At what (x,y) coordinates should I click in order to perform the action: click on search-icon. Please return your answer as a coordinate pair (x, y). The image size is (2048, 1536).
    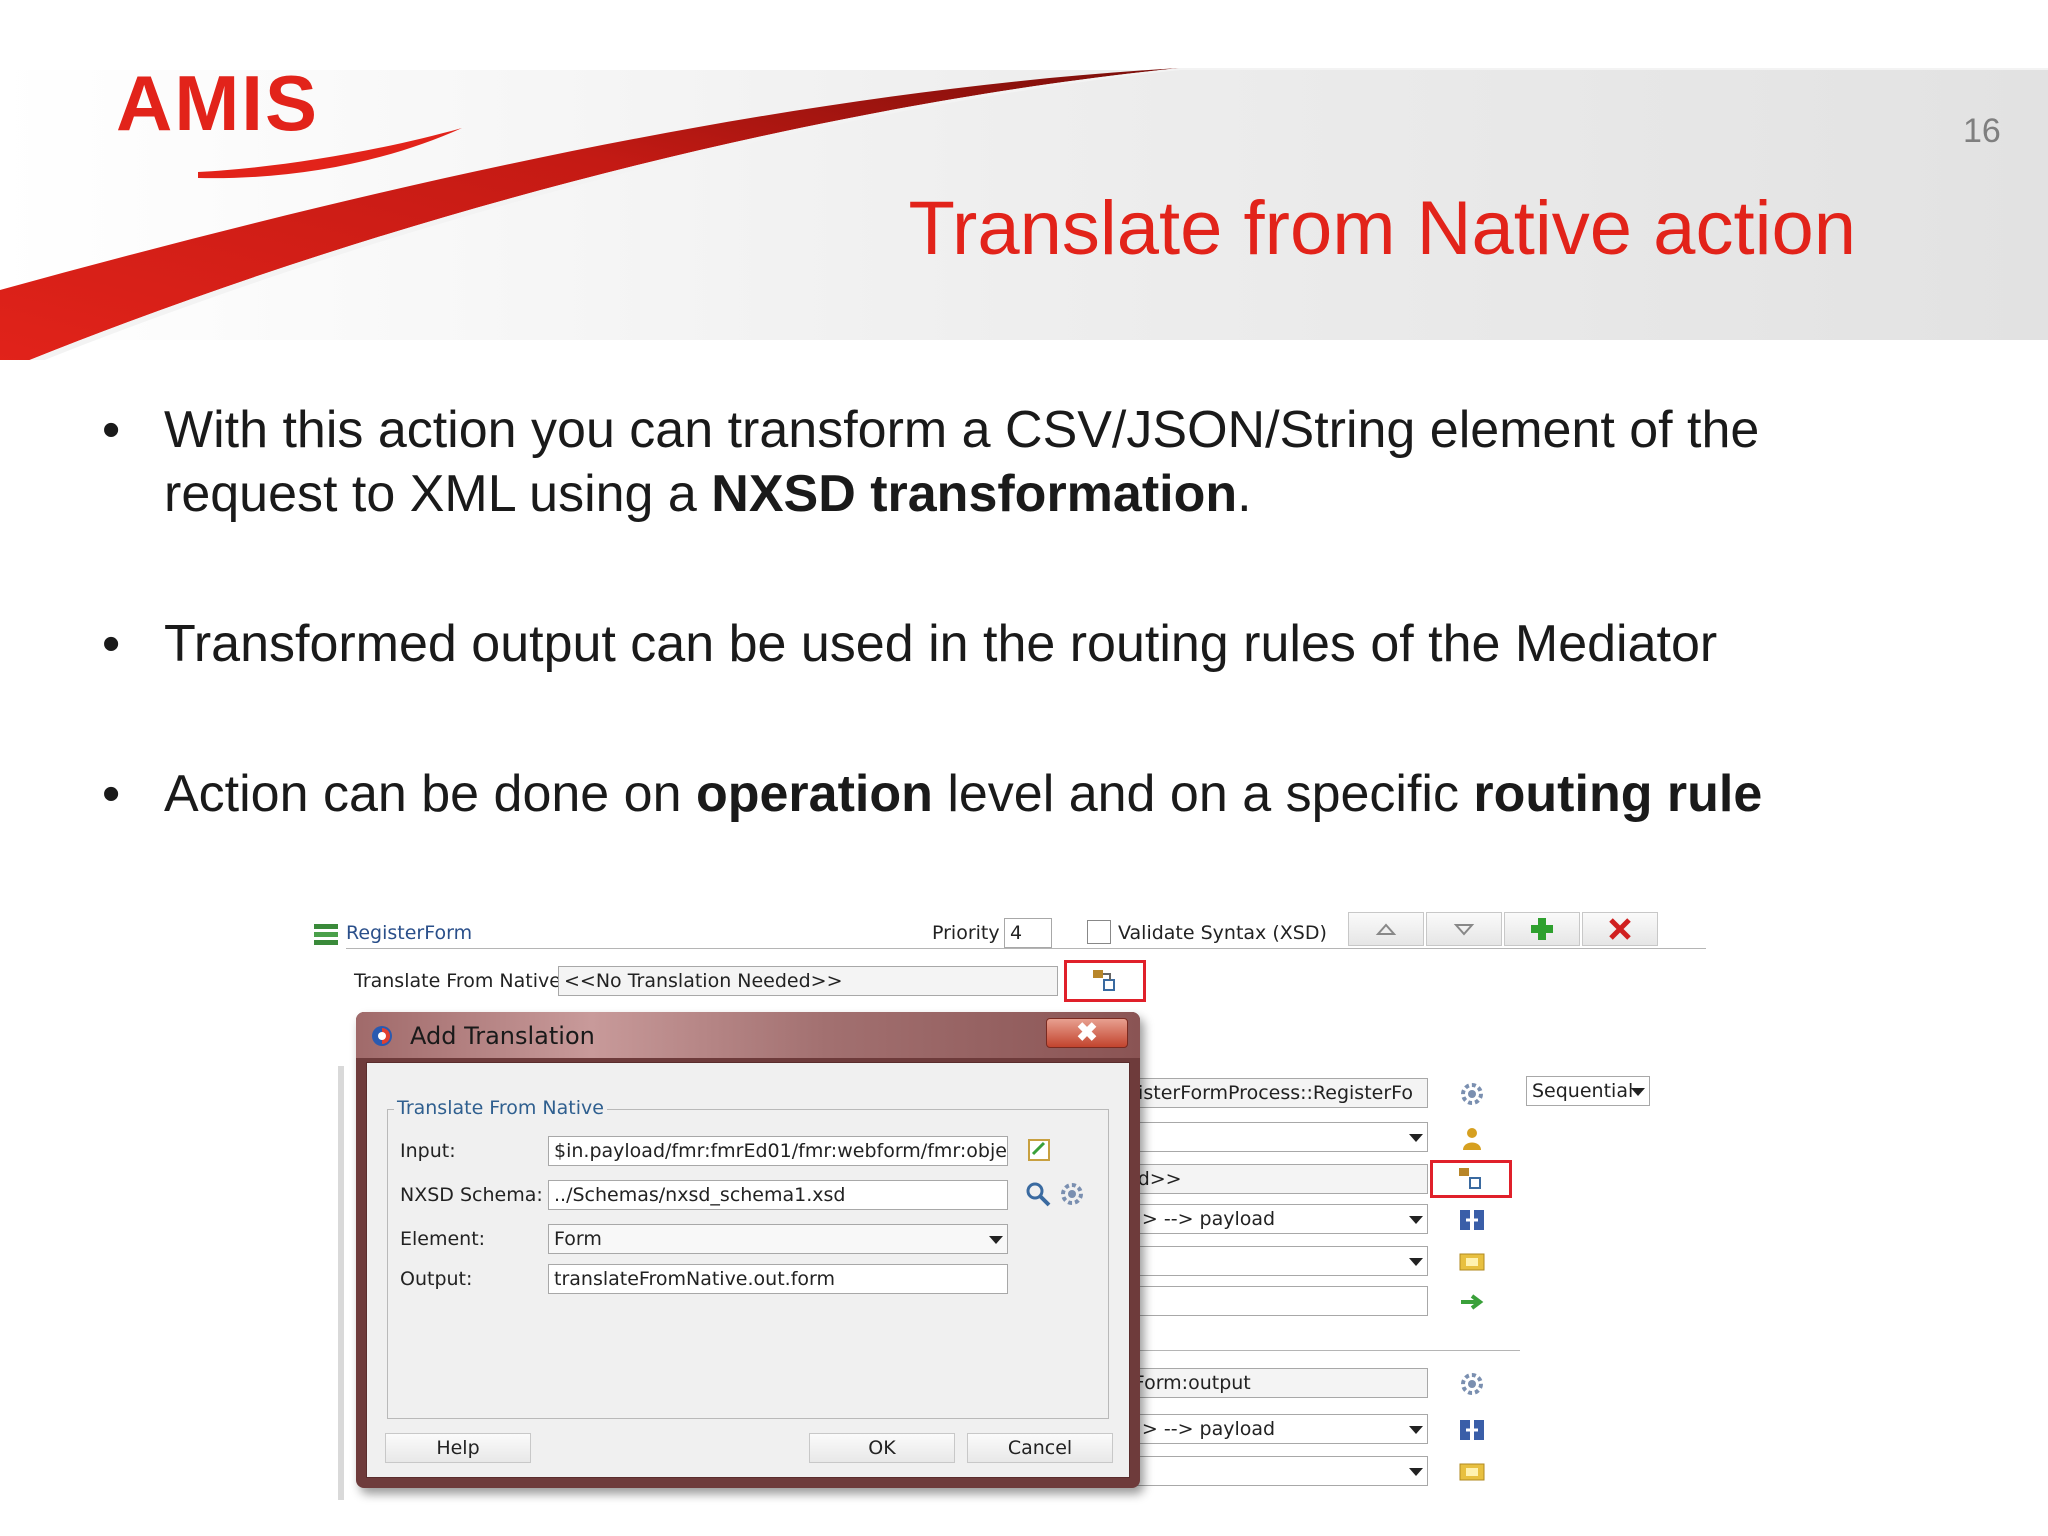
    Looking at the image, I should click on (1038, 1194).